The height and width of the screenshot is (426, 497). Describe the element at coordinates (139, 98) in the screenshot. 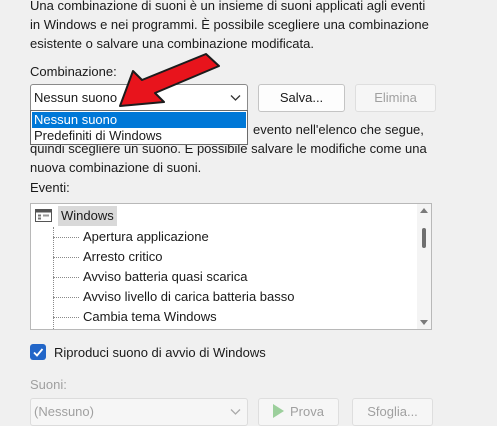

I see `combination-select: Nessun suono` at that location.